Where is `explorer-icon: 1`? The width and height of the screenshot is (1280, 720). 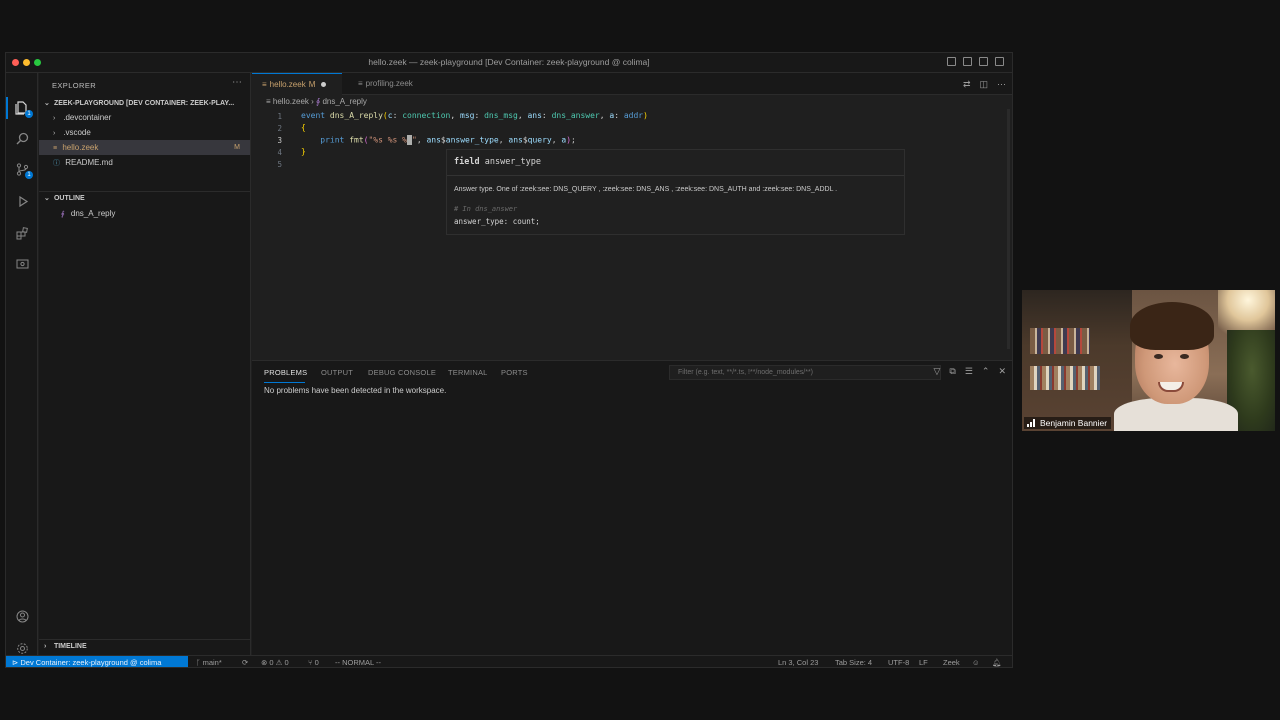 explorer-icon: 1 is located at coordinates (23, 109).